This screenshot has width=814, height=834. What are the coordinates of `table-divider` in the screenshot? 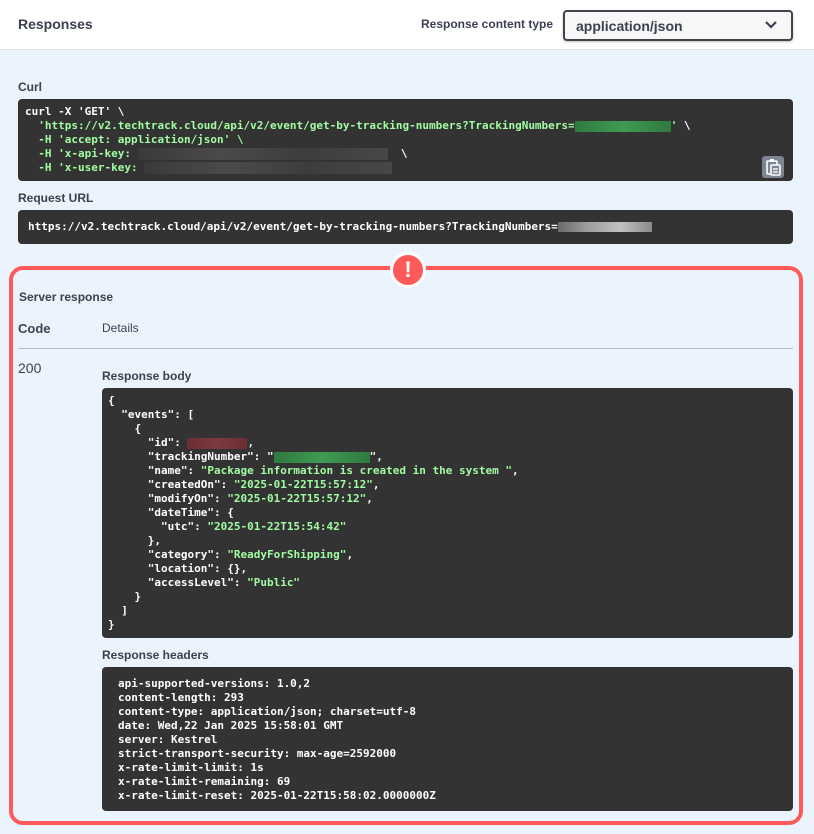 It's located at (405, 348).